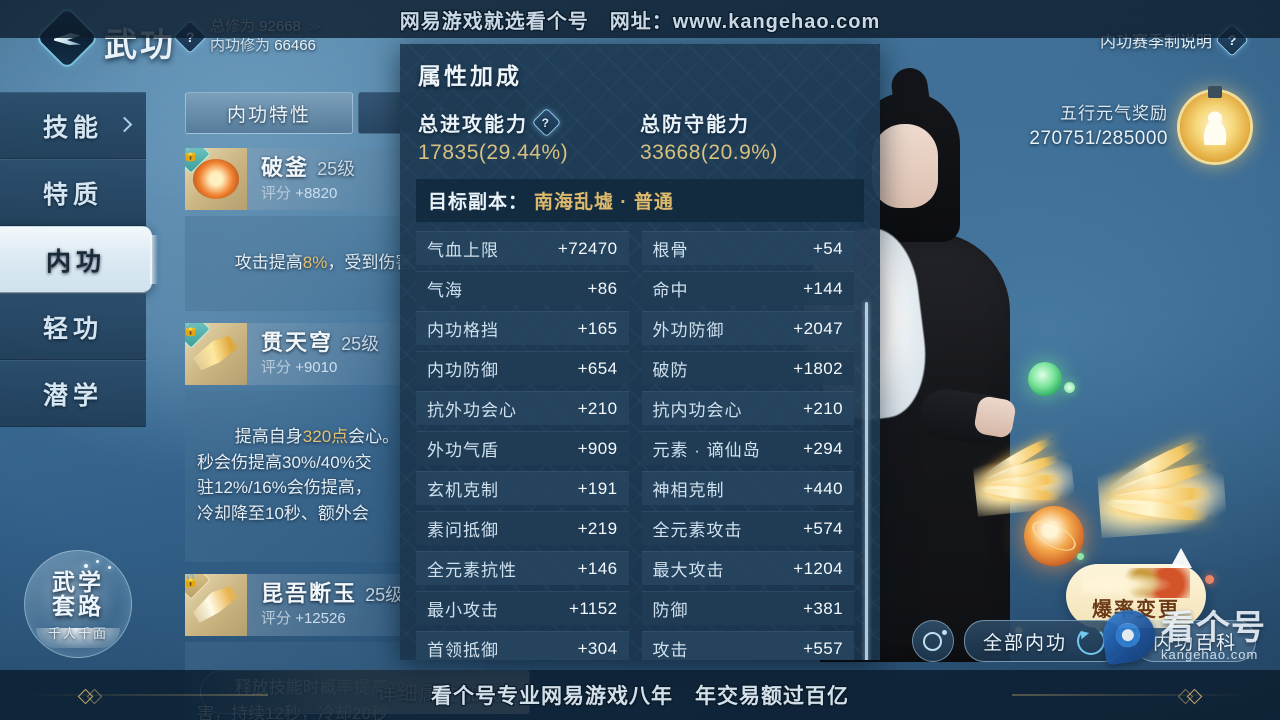 The height and width of the screenshot is (720, 1280). Describe the element at coordinates (332, 619) in the screenshot. I see `skill-score: 评分 +12526` at that location.